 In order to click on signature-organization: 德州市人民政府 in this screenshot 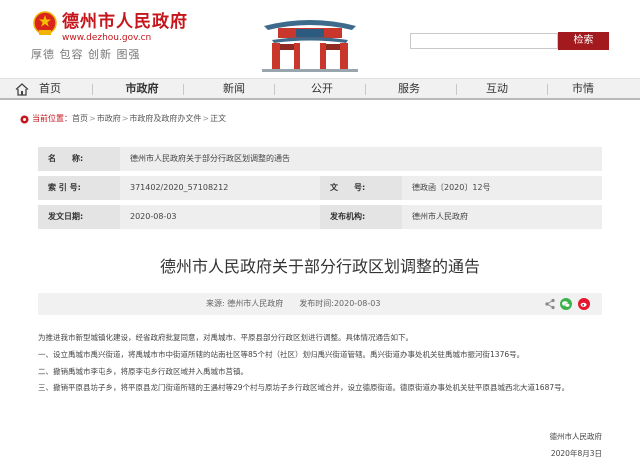, I will do `click(576, 436)`.